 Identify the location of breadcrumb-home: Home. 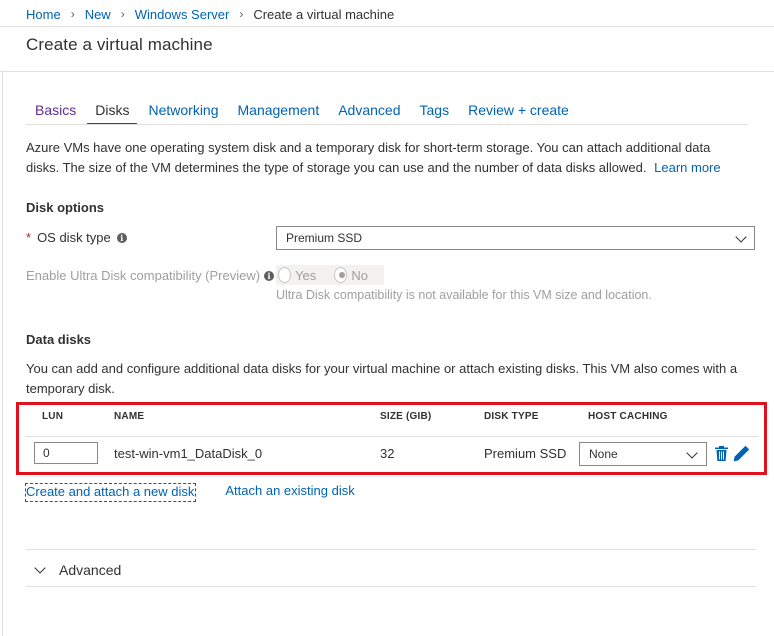
(43, 14).